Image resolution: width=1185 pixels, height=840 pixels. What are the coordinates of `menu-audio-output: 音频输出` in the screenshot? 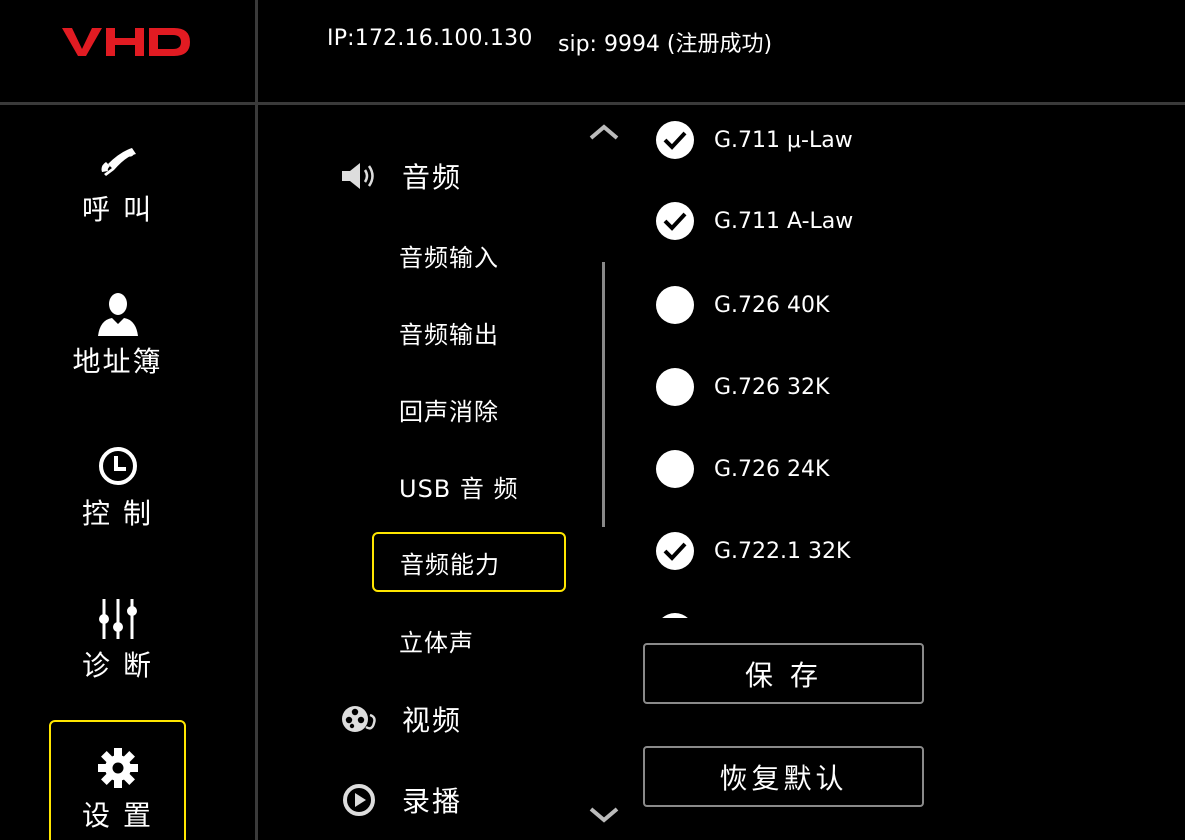 It's located at (449, 332).